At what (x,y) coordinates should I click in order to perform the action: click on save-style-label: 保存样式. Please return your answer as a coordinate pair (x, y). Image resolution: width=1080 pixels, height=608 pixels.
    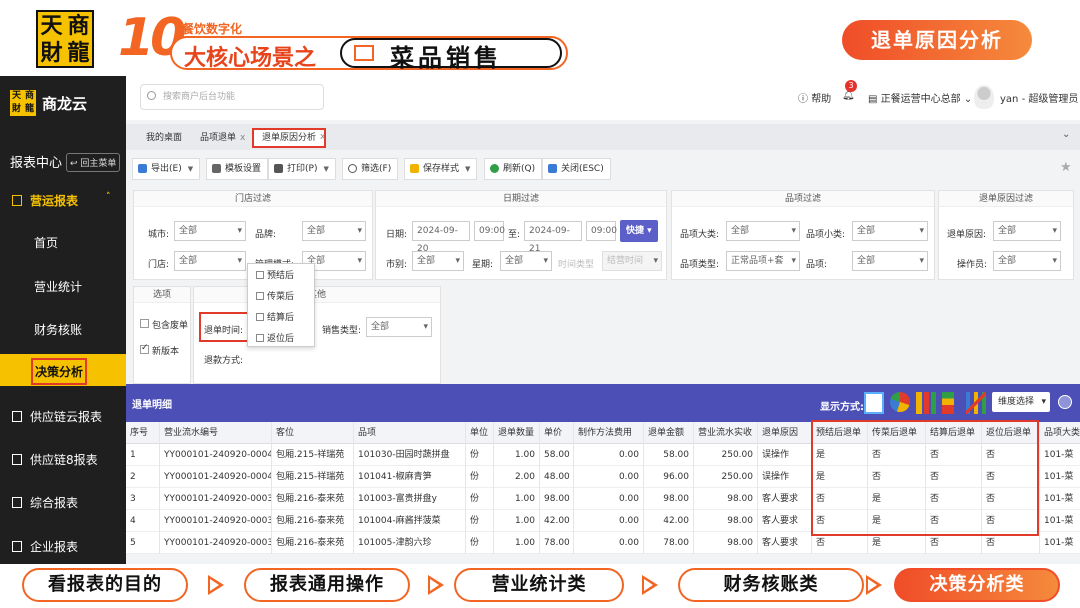
    Looking at the image, I should click on (441, 169).